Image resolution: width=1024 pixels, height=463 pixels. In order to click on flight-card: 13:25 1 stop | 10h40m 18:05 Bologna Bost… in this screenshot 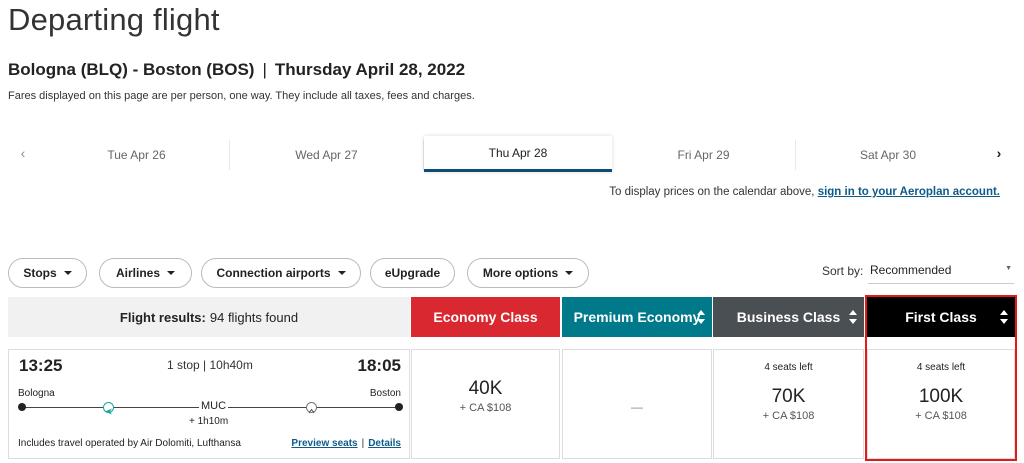, I will do `click(209, 404)`.